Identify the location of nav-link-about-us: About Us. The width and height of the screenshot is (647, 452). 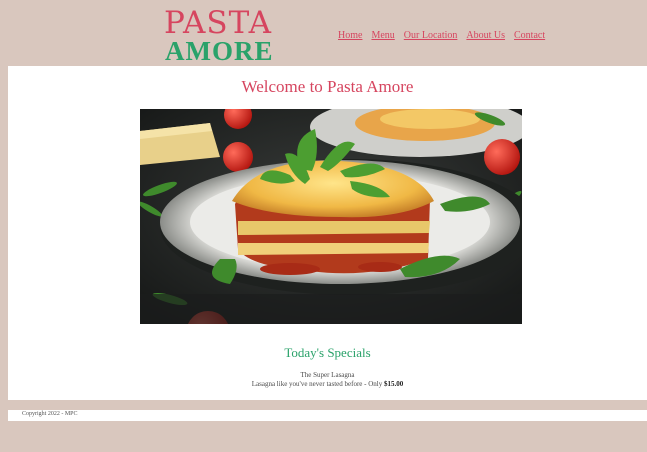
(485, 35).